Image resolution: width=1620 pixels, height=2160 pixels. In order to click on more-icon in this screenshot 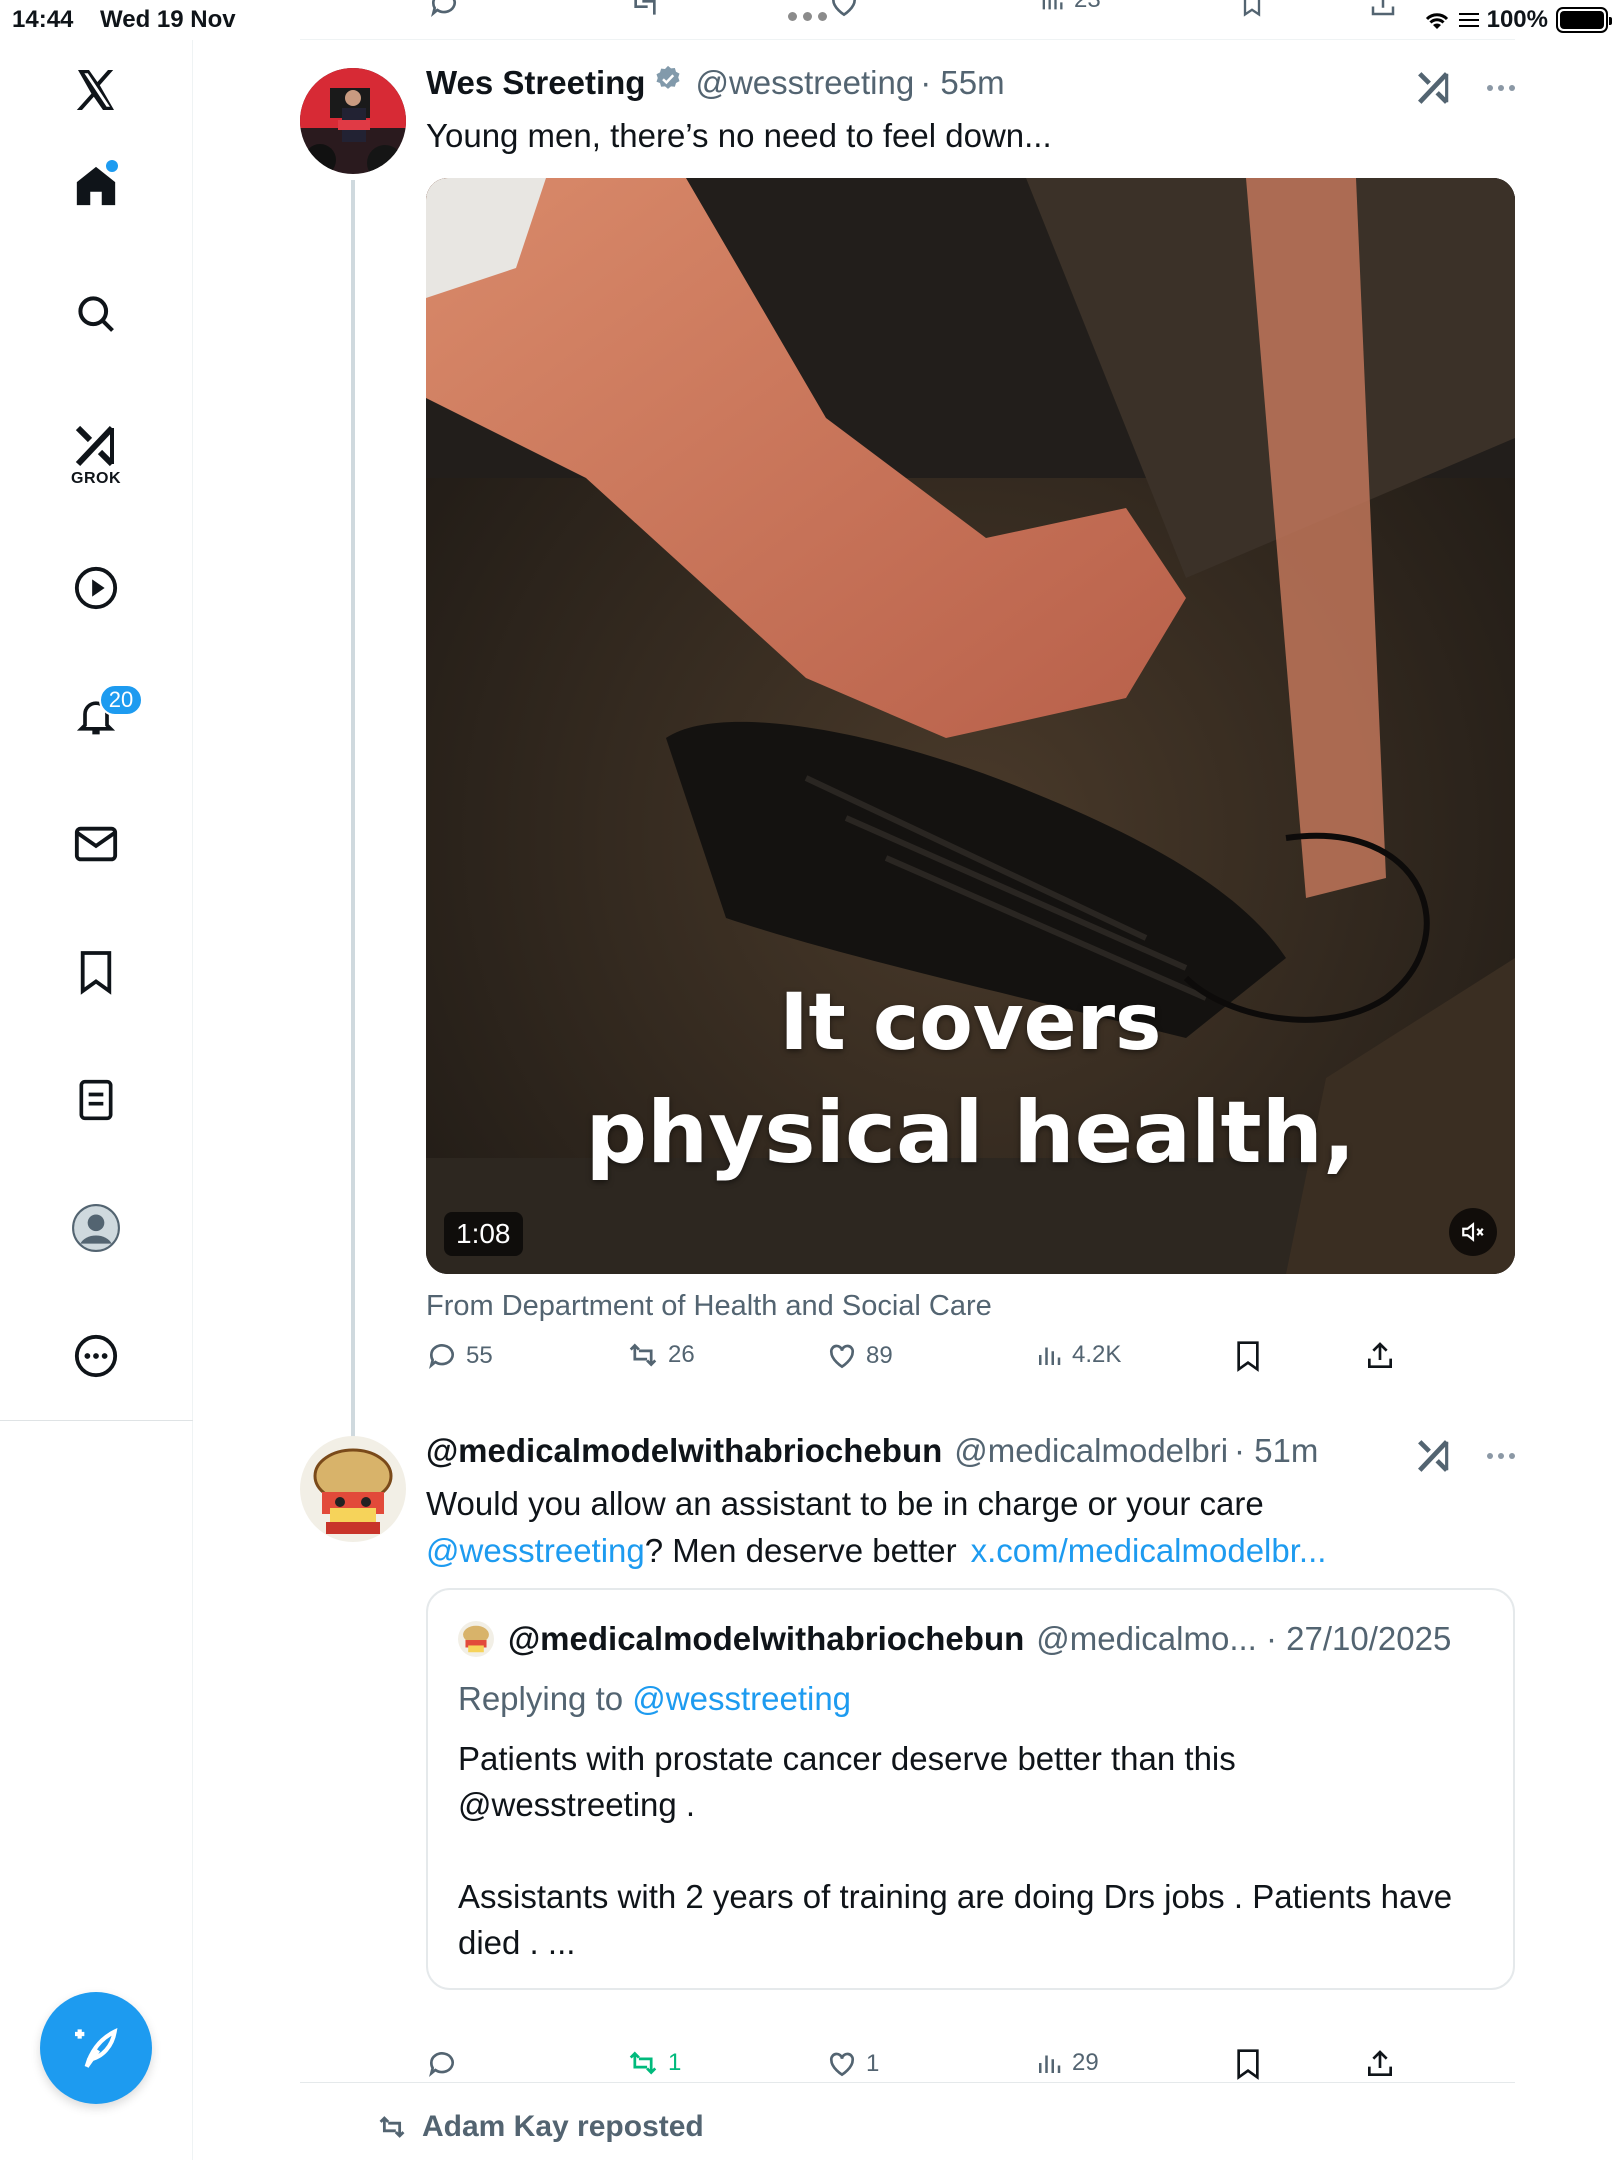, I will do `click(96, 1356)`.